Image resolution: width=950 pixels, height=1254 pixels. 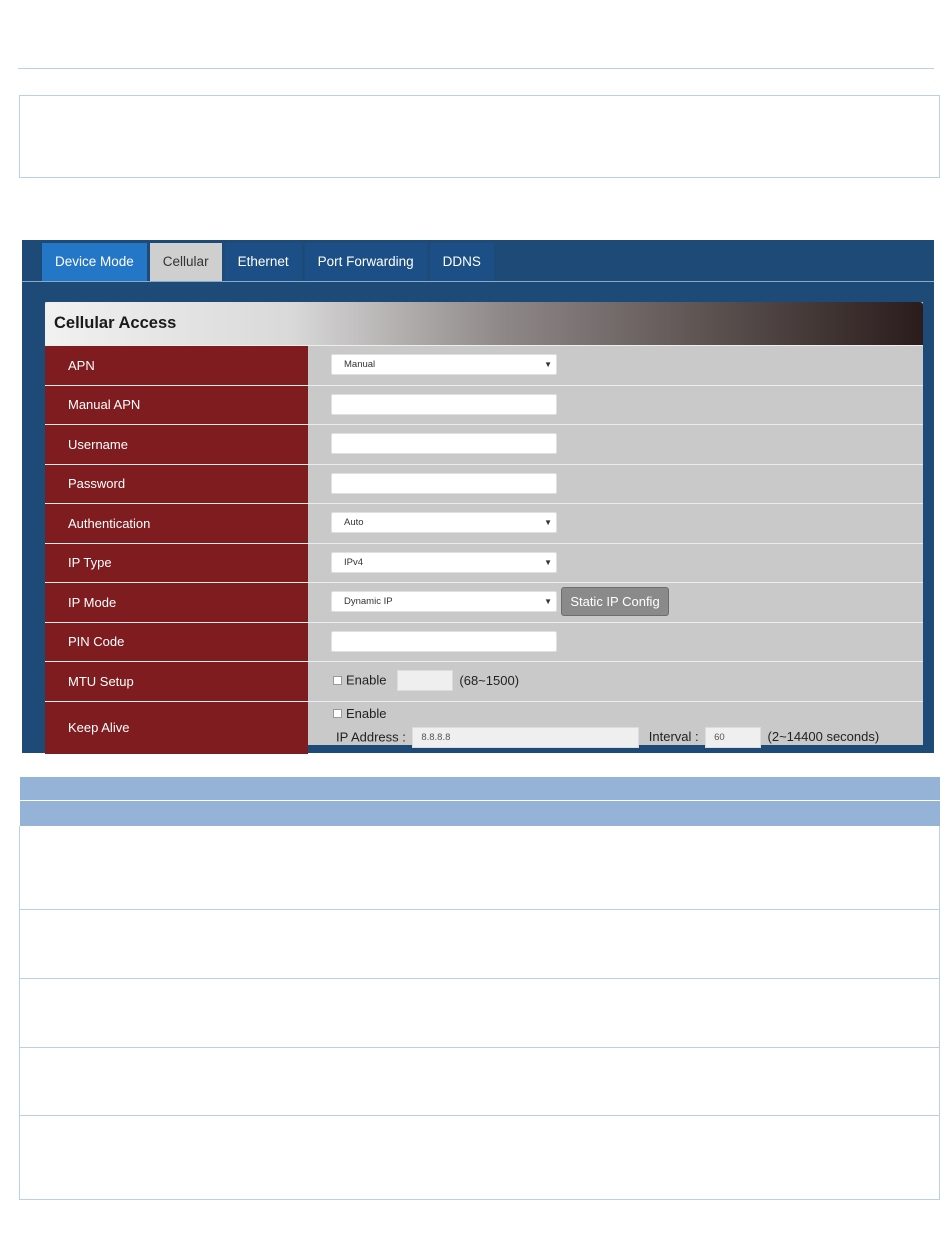 What do you see at coordinates (444, 562) in the screenshot?
I see `ip-type-select: IPv4 ▼` at bounding box center [444, 562].